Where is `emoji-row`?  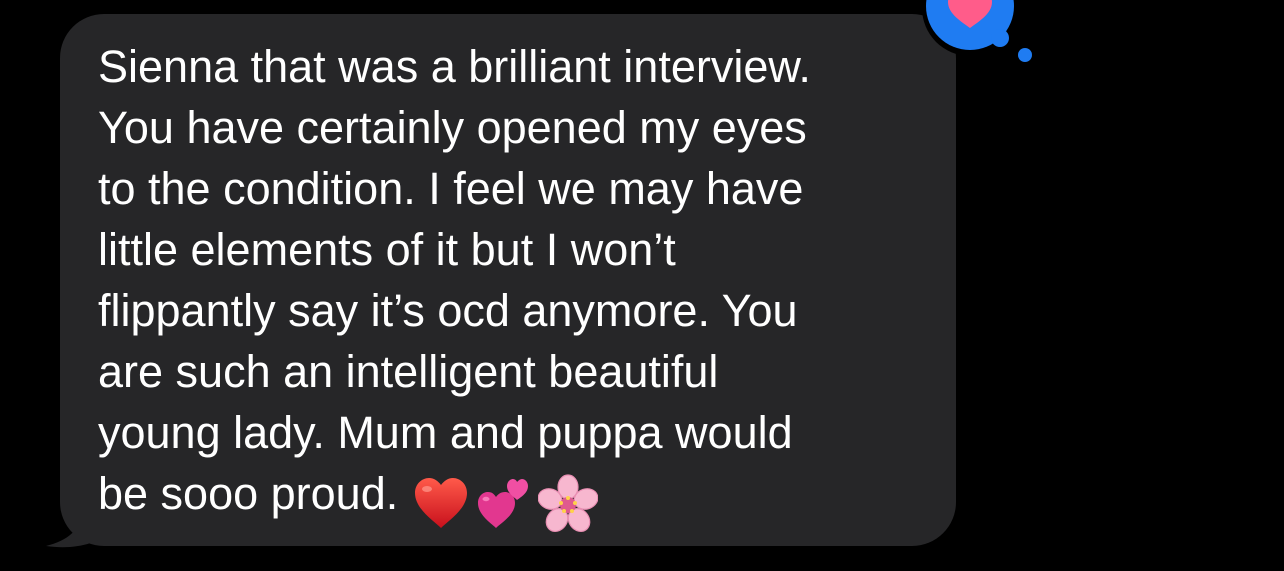 emoji-row is located at coordinates (508, 501).